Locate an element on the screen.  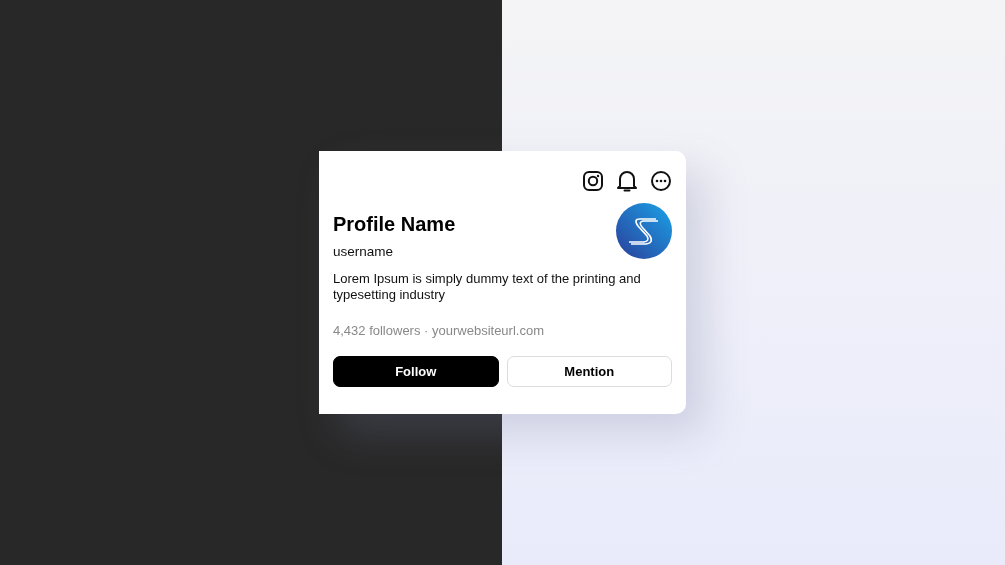
bio-text: Lorem Ipsum is simply dummy text of the printing and typesetting industry is located at coordinates (487, 287).